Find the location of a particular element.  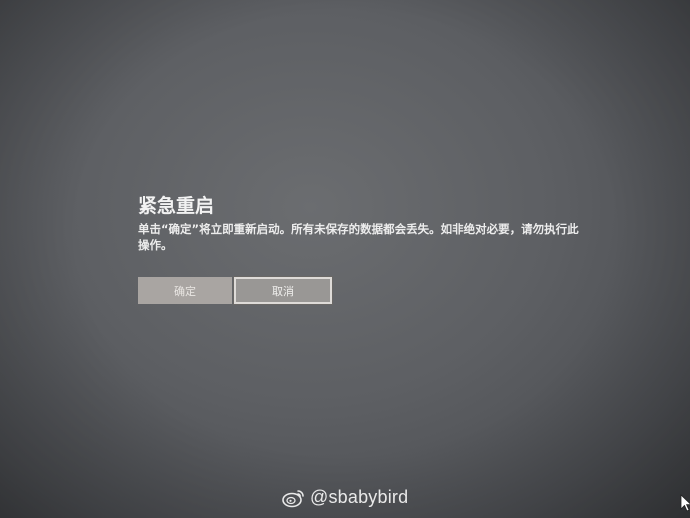

weibo-watermark: @sbabybird is located at coordinates (345, 497).